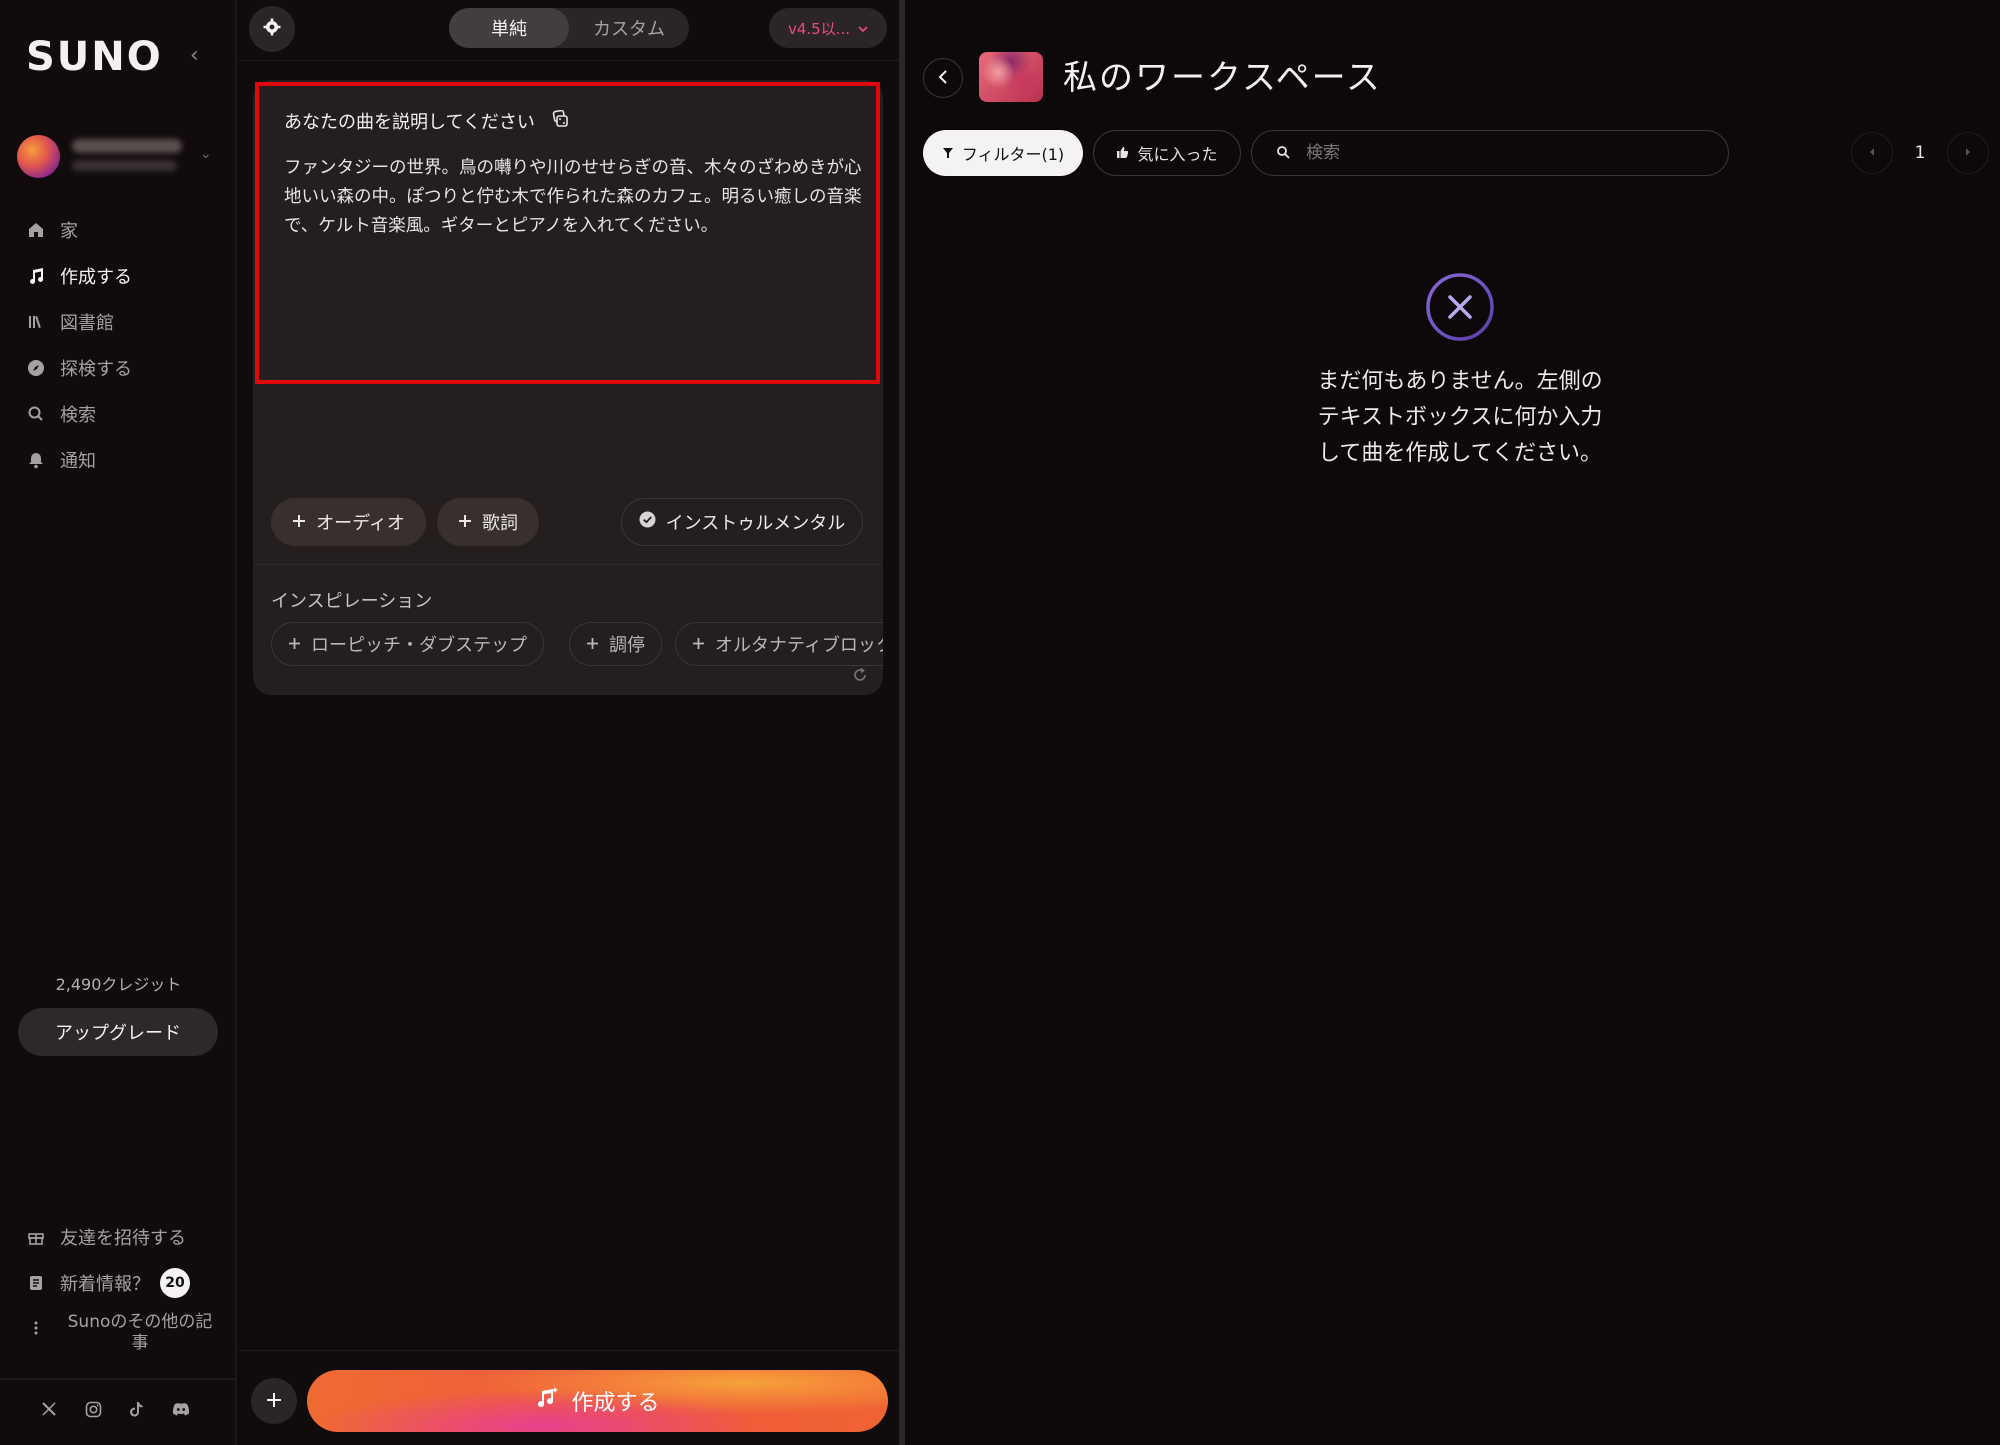  What do you see at coordinates (509, 28) in the screenshot?
I see `tab-simple: 単純` at bounding box center [509, 28].